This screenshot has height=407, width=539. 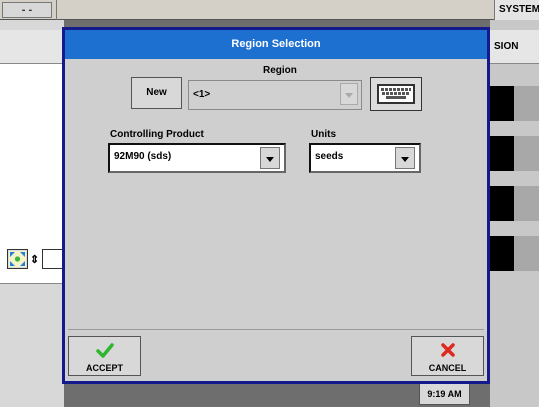 I want to click on units-select: seeds, so click(x=365, y=158).